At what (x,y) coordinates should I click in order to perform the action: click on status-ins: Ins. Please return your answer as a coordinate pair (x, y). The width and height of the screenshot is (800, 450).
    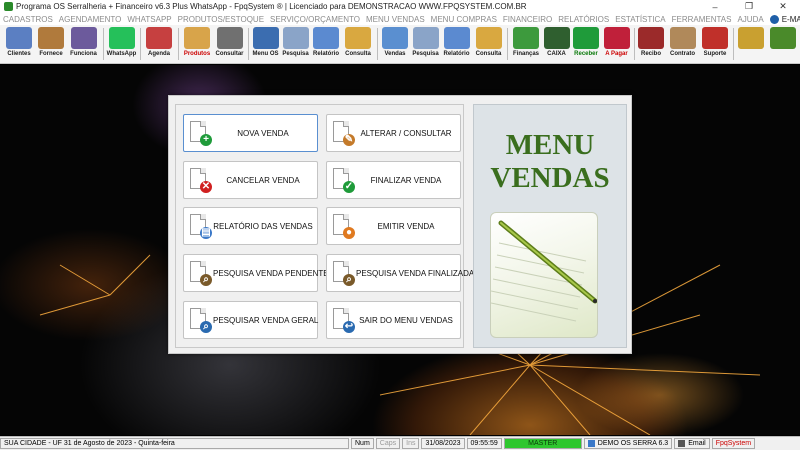
    Looking at the image, I should click on (411, 443).